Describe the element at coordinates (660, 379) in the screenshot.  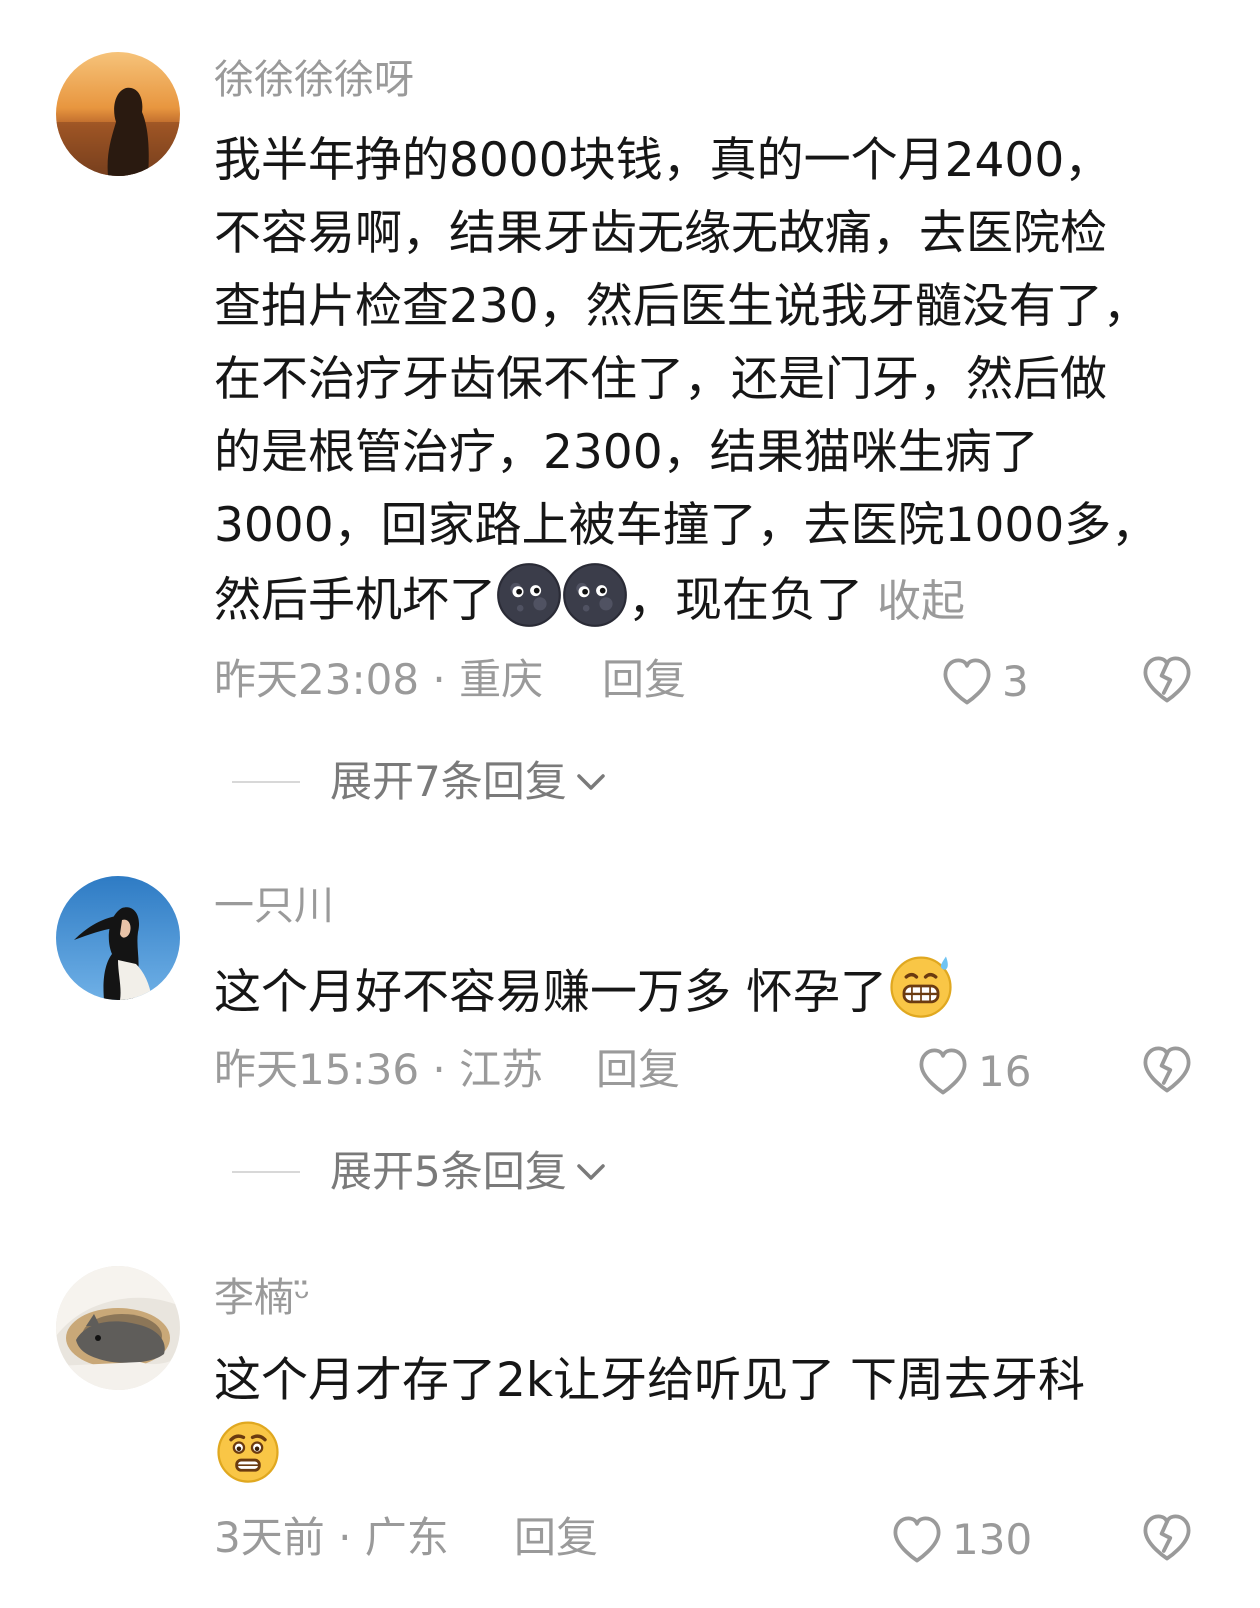
I see `comment-line: 在不治疗牙齿保不住了，还是门牙，然后做` at that location.